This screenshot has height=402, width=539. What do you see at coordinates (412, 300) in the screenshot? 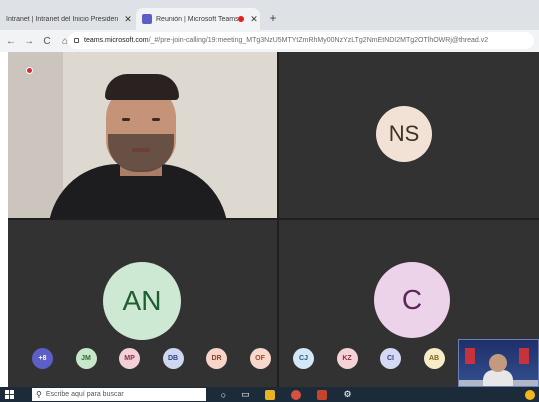
I see `avatar: C` at bounding box center [412, 300].